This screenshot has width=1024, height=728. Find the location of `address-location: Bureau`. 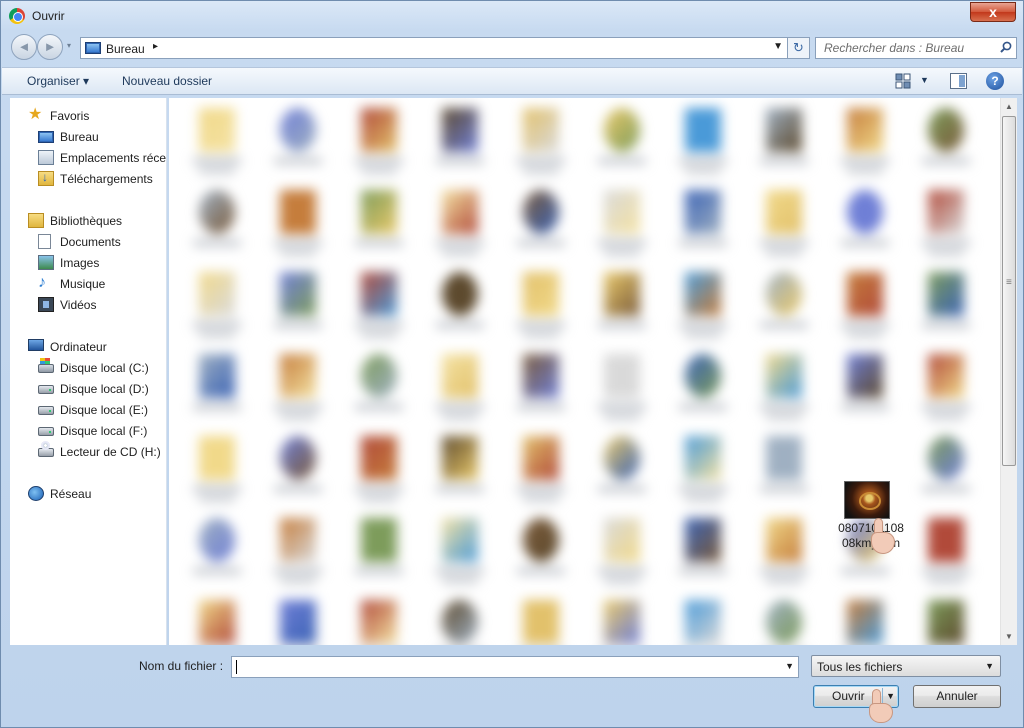

address-location: Bureau is located at coordinates (125, 49).